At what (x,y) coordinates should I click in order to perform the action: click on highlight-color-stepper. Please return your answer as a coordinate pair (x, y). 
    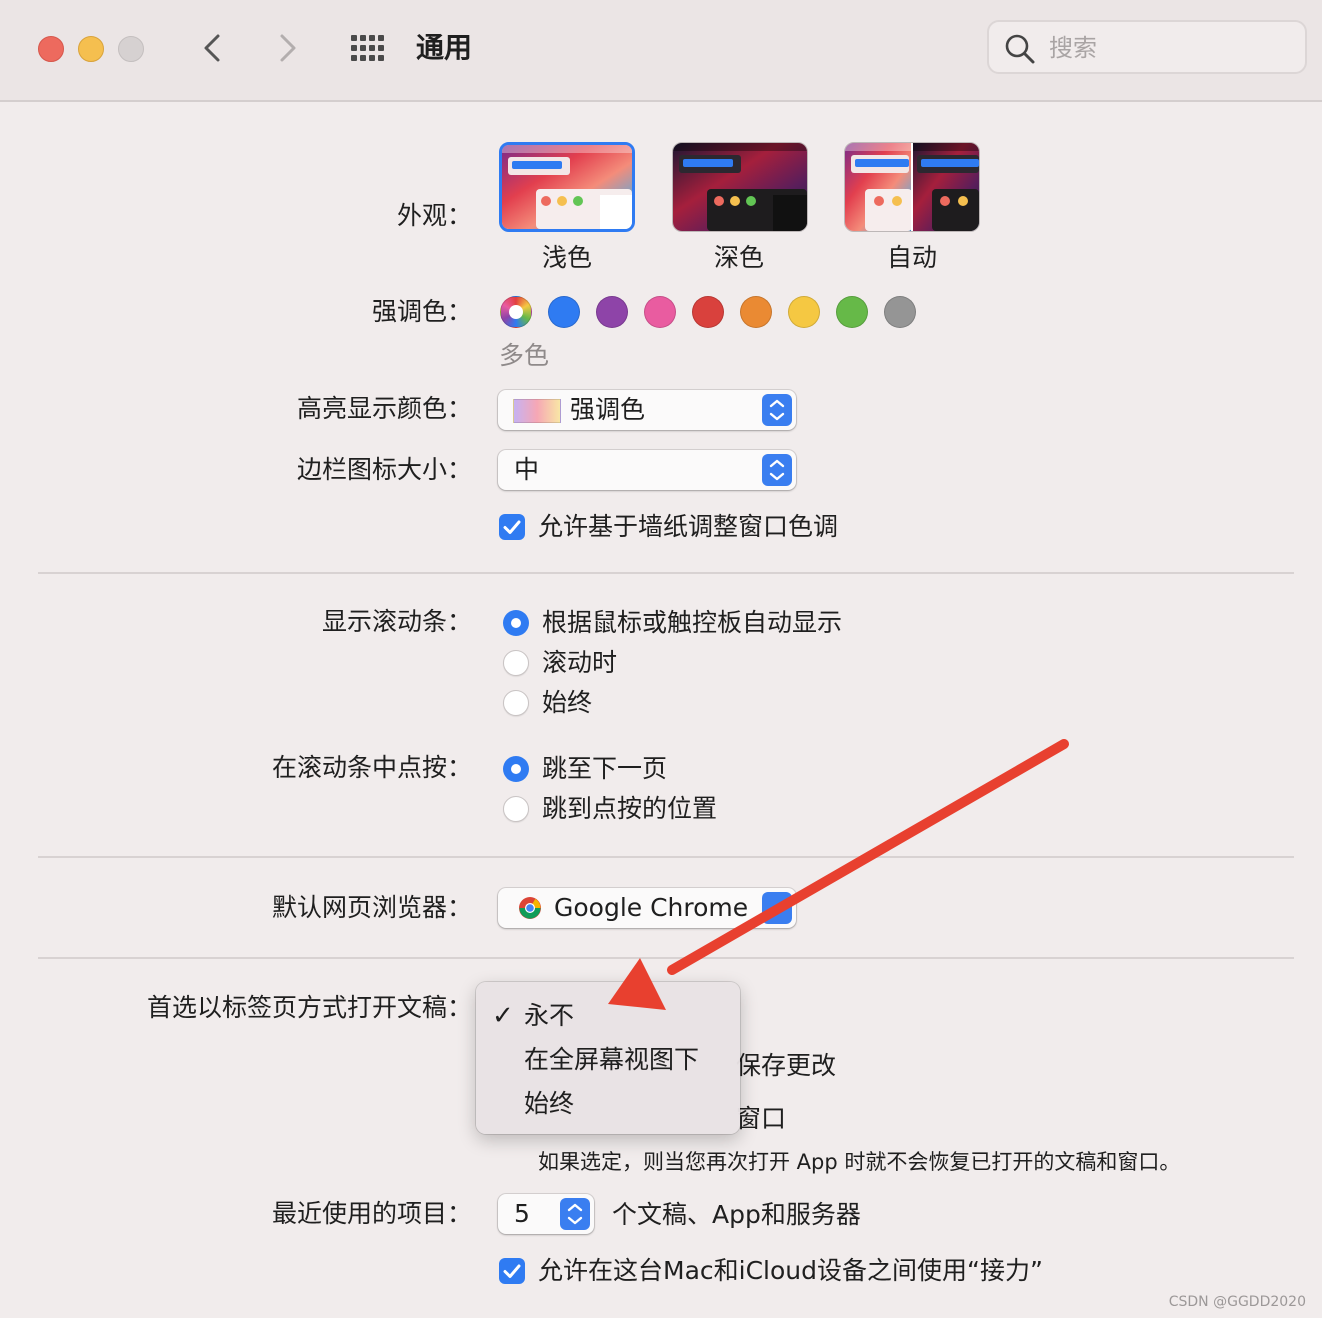
    Looking at the image, I should click on (777, 410).